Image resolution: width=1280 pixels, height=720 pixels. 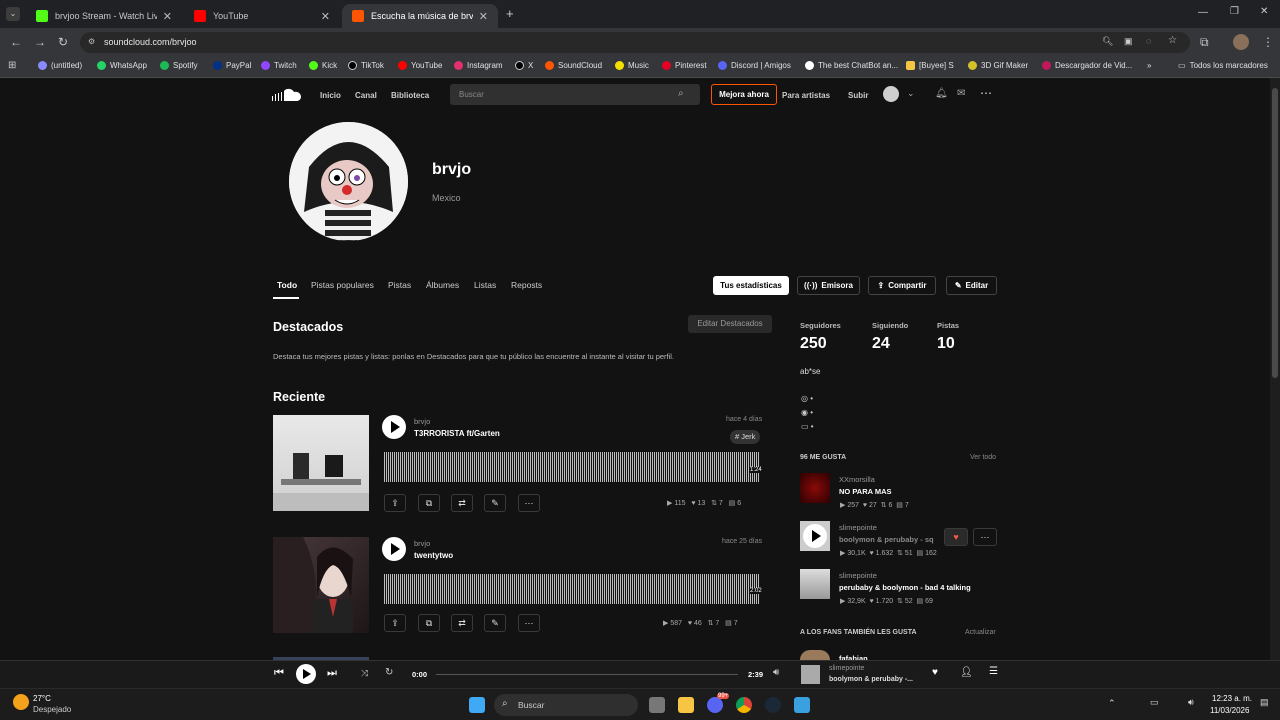 What do you see at coordinates (980, 632) in the screenshot?
I see `refresh-link: Actualizar` at bounding box center [980, 632].